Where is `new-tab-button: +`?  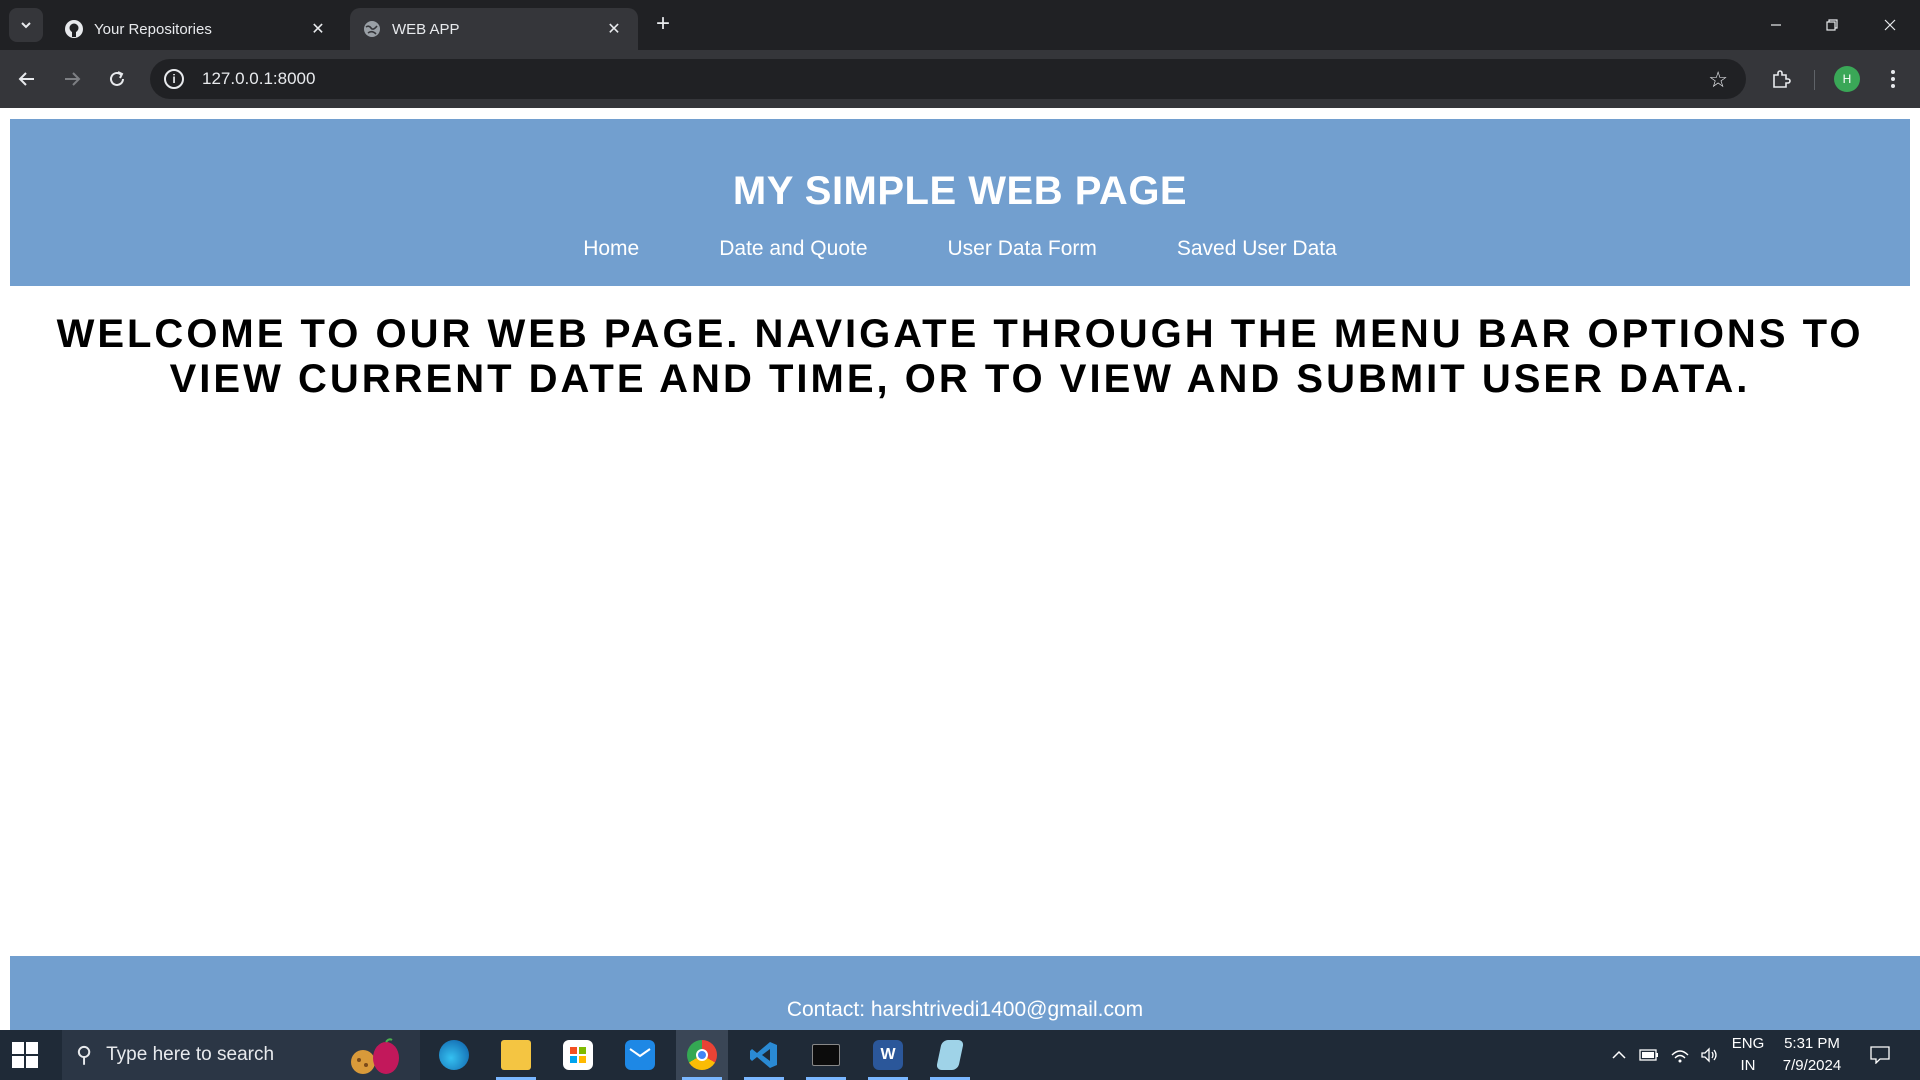
new-tab-button: + is located at coordinates (663, 25).